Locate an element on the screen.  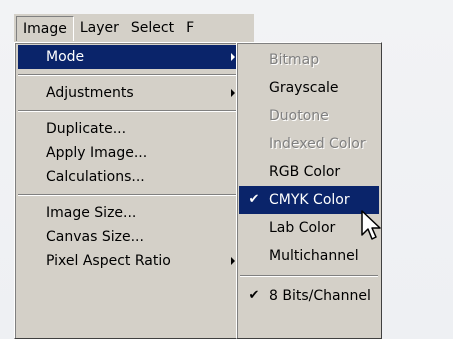
menu-item-label: CMYK Color is located at coordinates (309, 200).